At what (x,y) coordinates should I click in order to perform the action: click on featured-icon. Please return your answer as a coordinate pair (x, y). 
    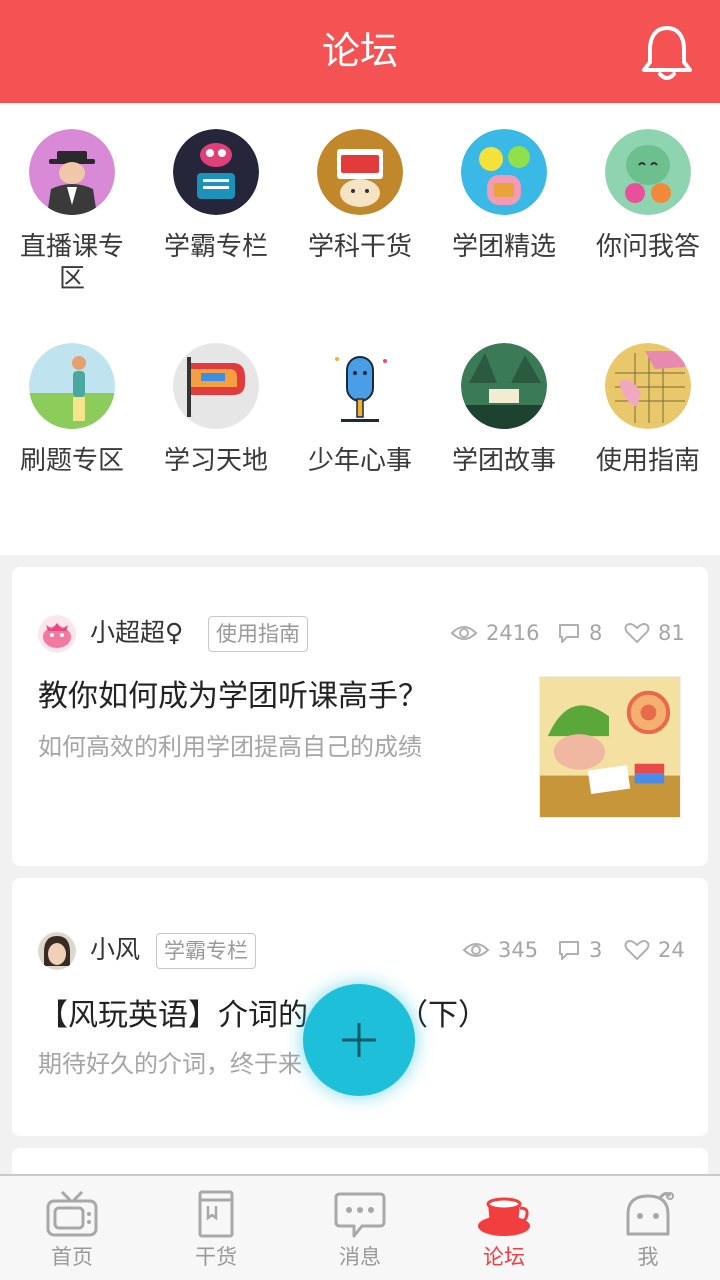
    Looking at the image, I should click on (504, 172).